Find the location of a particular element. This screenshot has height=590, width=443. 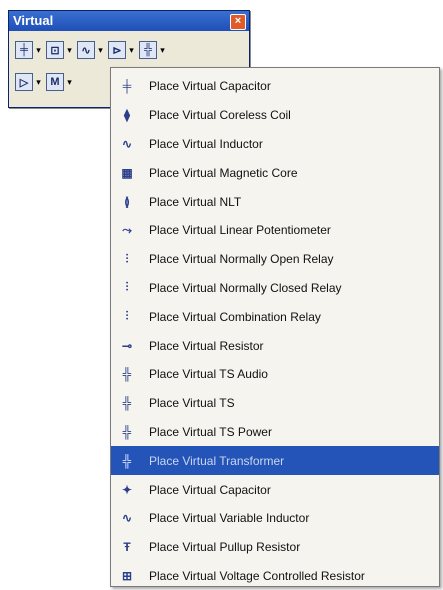

variable-capacitor-icon: ✦ is located at coordinates (127, 489).